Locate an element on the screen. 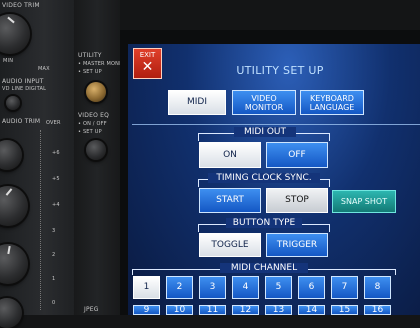  scale-mark: 0 is located at coordinates (54, 303).